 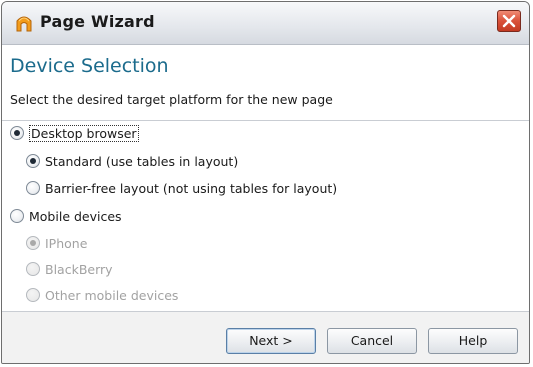 I want to click on title-bar: Page Wizard, so click(x=265, y=23).